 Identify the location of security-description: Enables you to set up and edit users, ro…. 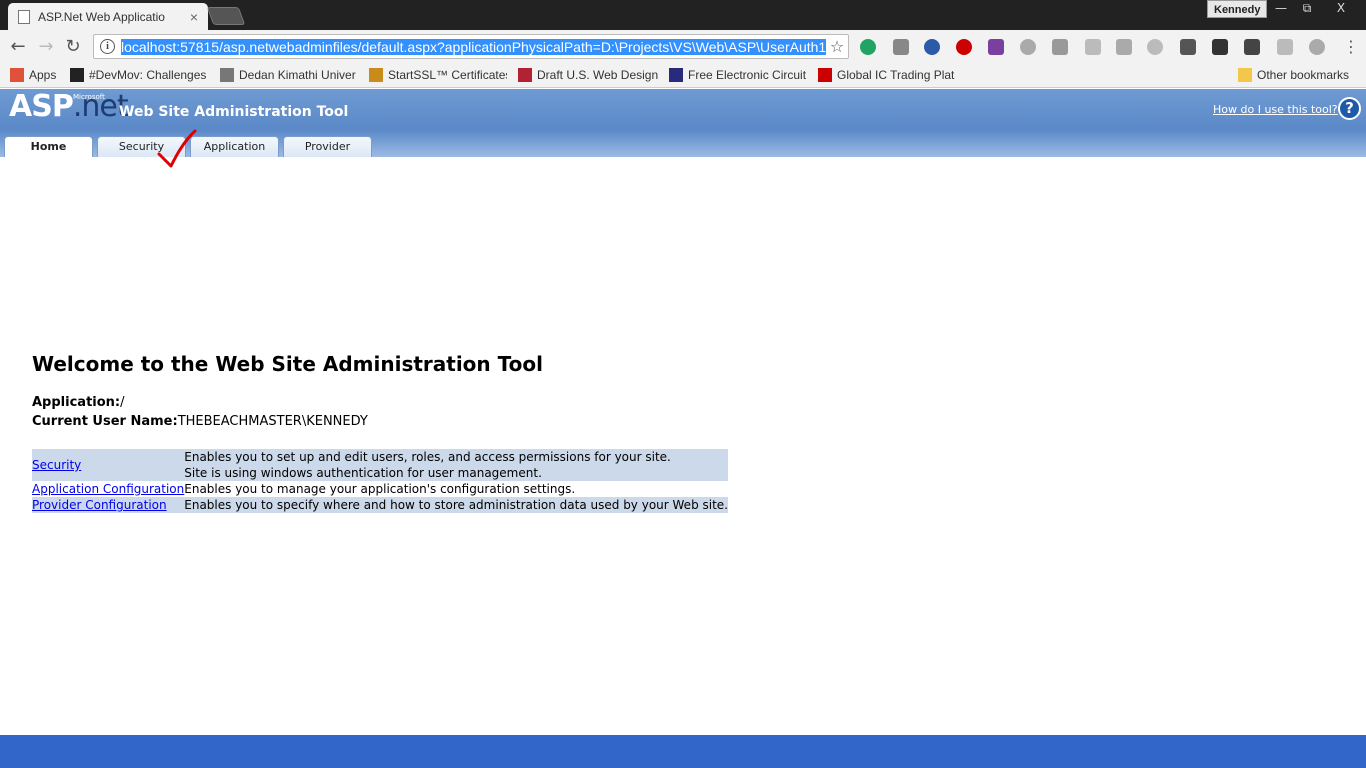
(427, 457).